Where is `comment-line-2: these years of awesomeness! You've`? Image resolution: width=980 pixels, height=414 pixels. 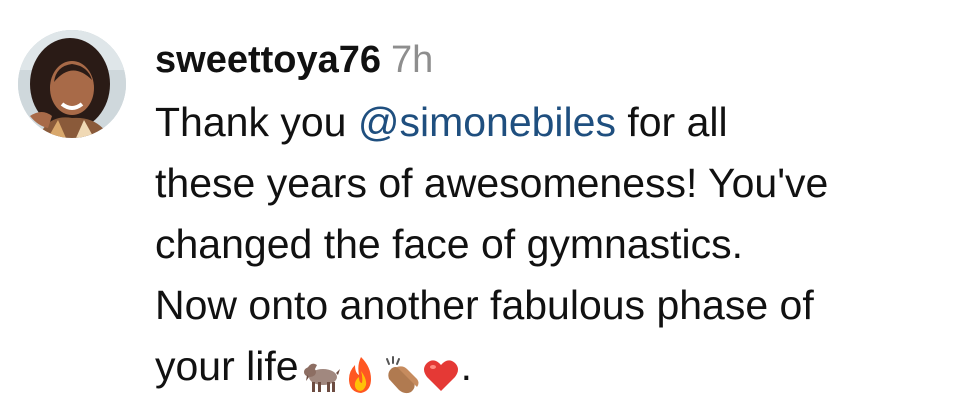
comment-line-2: these years of awesomeness! You've is located at coordinates (492, 183).